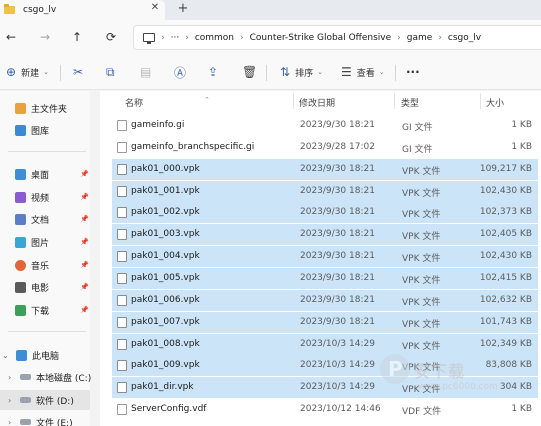 Image resolution: width=541 pixels, height=426 pixels. I want to click on sidebar-item-this-pc: ⌄ 此电脑, so click(45, 355).